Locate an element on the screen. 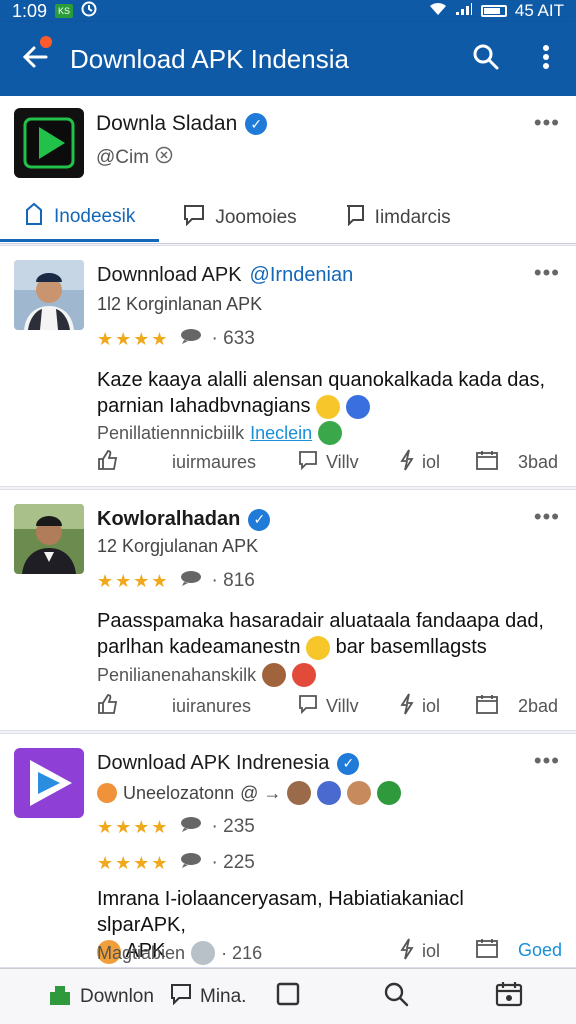 The width and height of the screenshot is (576, 1024). rating-count: · 633 is located at coordinates (233, 338).